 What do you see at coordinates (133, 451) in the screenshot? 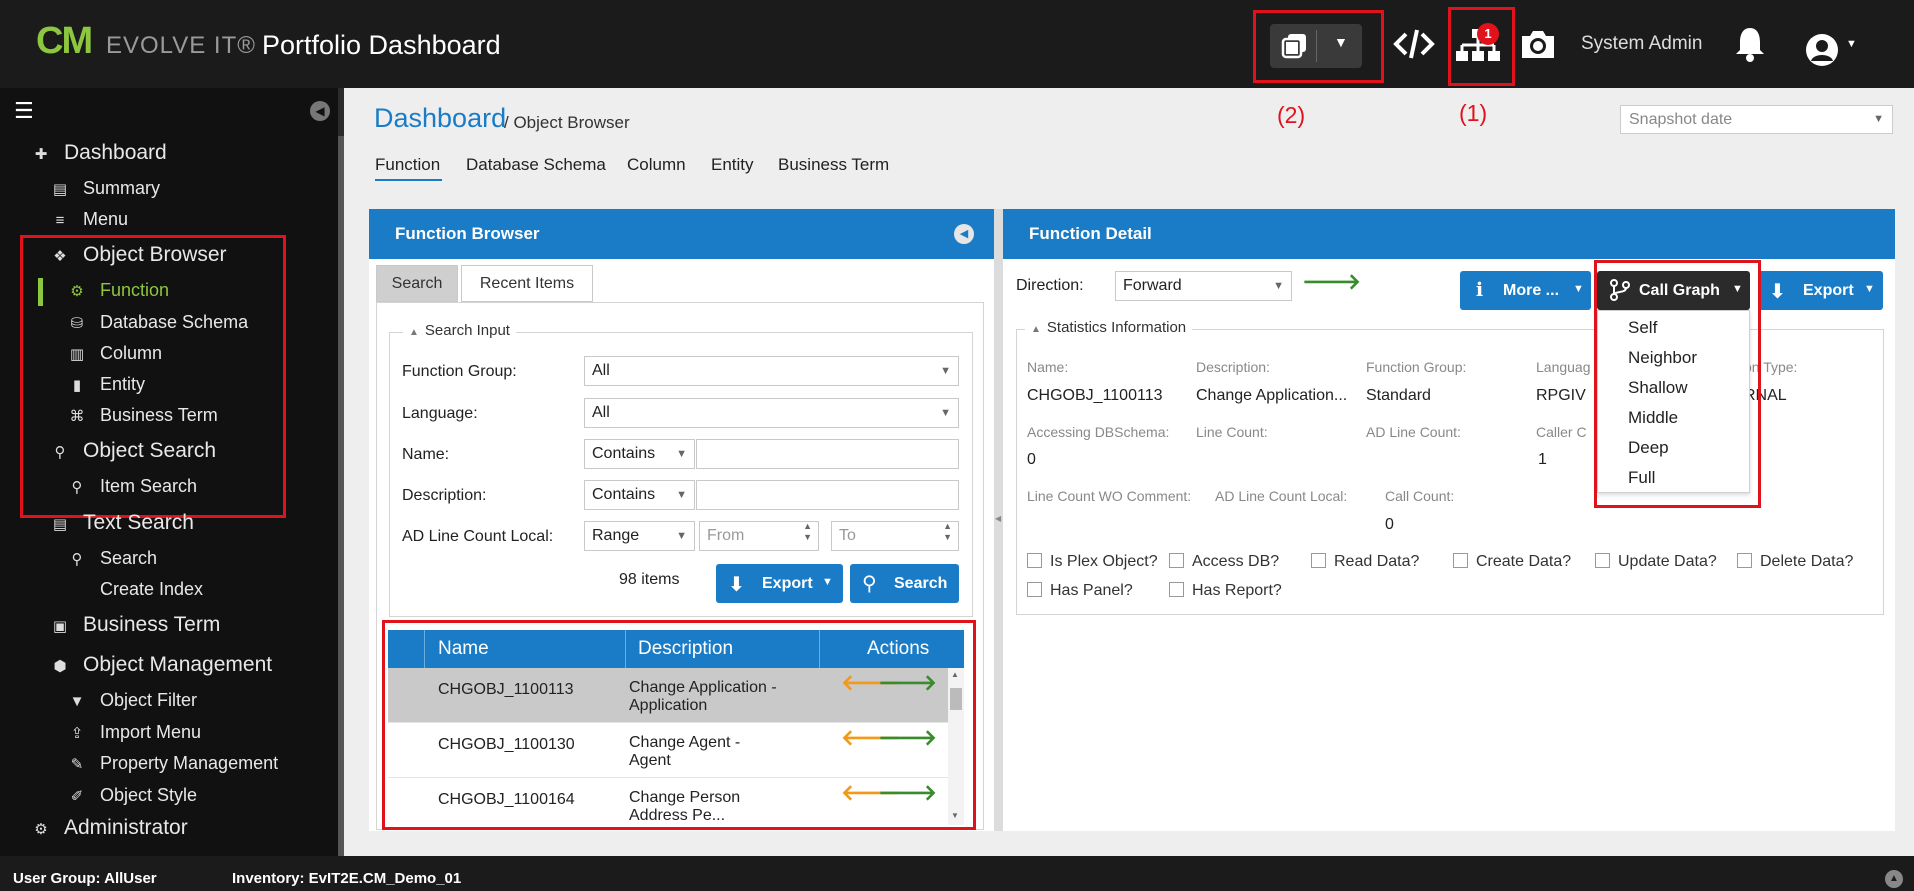
I see `sidebar-item-object-search: ⚲ Object Search` at bounding box center [133, 451].